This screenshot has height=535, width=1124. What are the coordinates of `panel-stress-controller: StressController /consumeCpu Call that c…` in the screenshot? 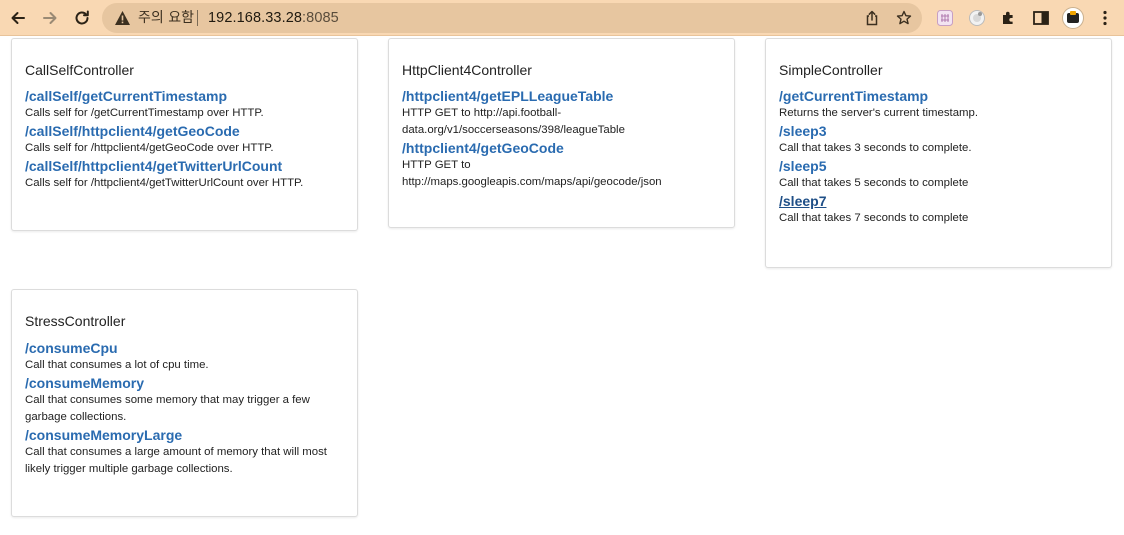 It's located at (184, 403).